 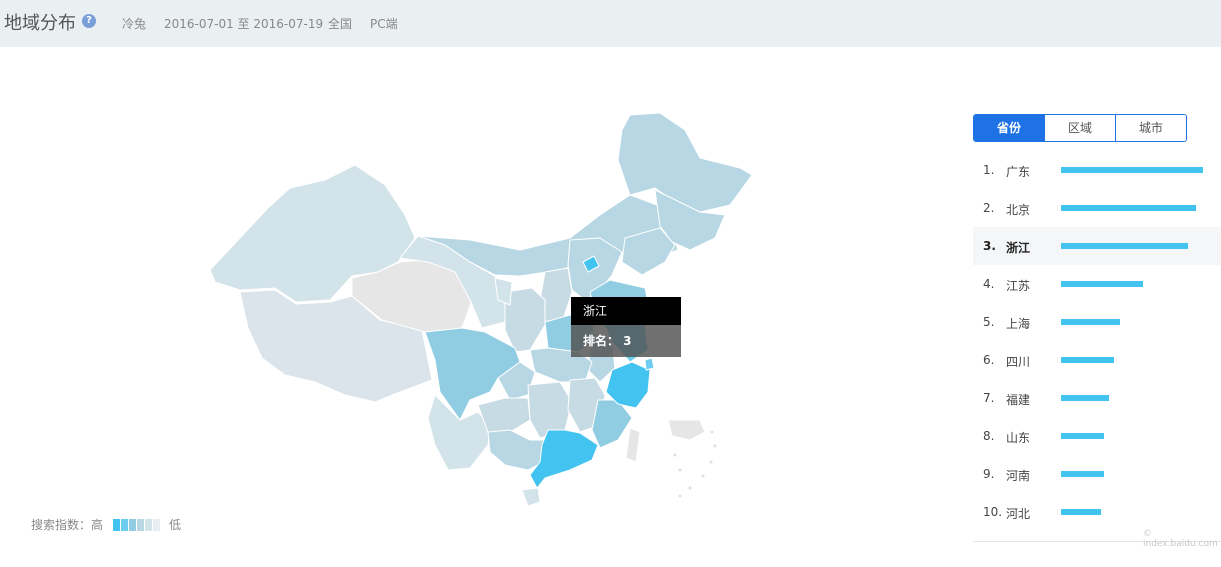 I want to click on tooltip-province: 浙江, so click(x=626, y=311).